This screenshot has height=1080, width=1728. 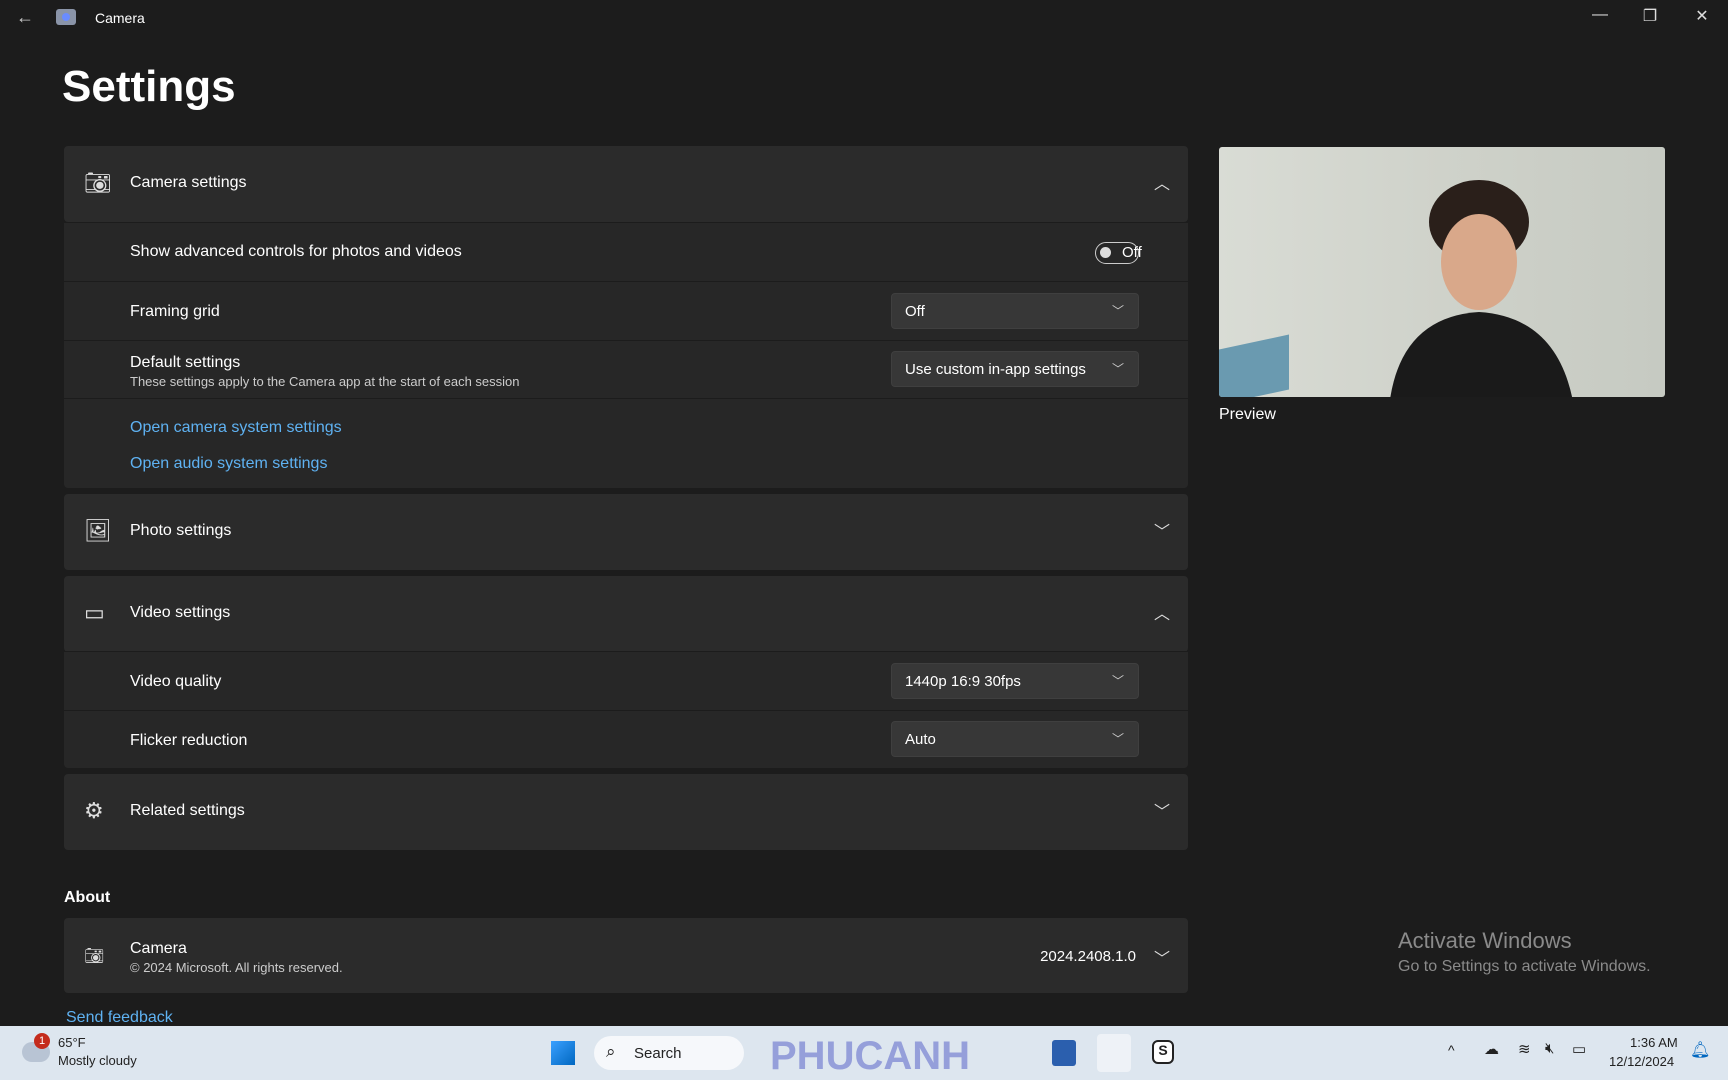 I want to click on notification-badge: 1, so click(x=42, y=1041).